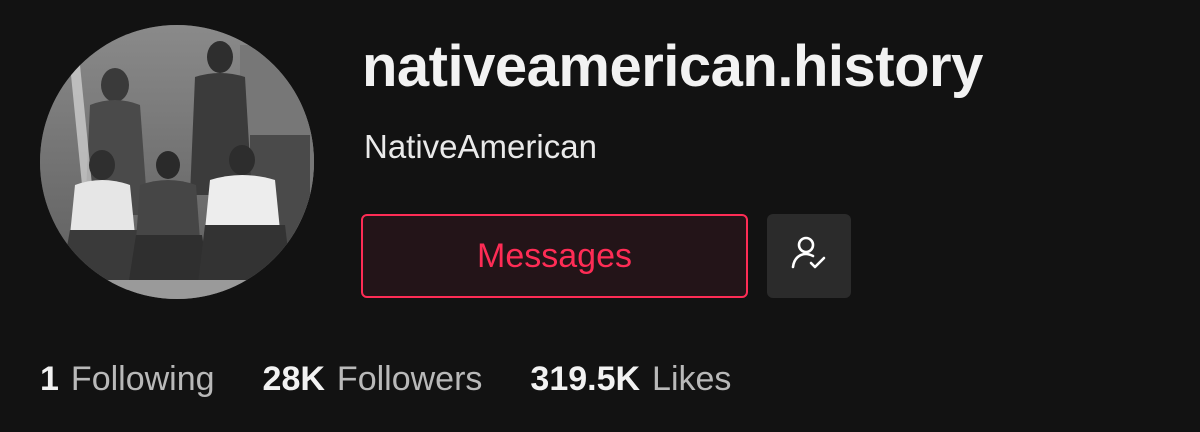 Image resolution: width=1200 pixels, height=432 pixels. Describe the element at coordinates (49, 379) in the screenshot. I see `stat-following-count: 1` at that location.